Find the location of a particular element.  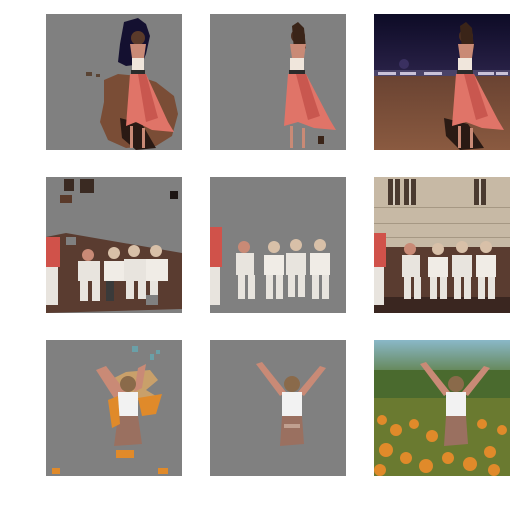

row1-original-panel is located at coordinates (442, 82).